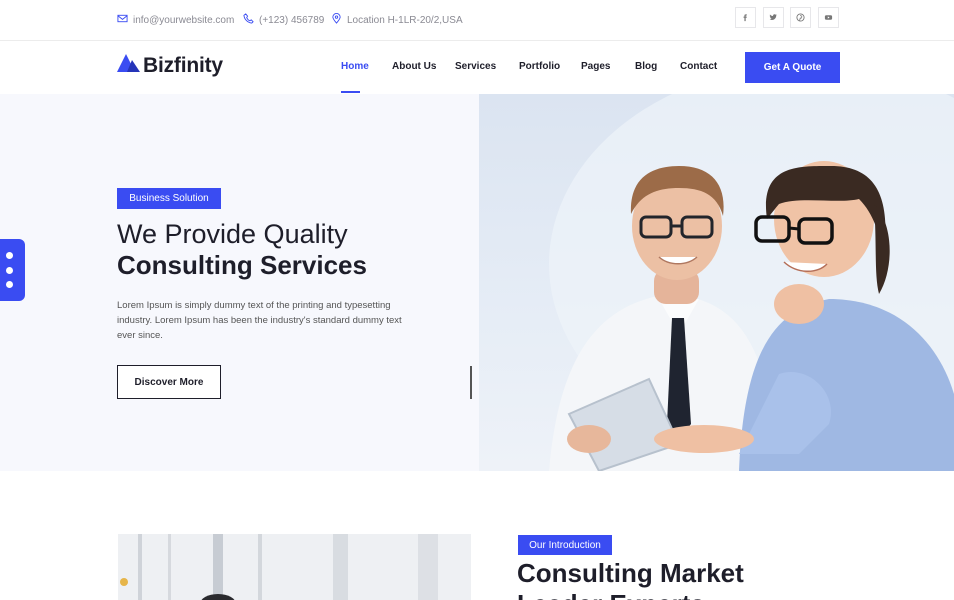 This screenshot has height=600, width=954. Describe the element at coordinates (595, 66) in the screenshot. I see `nav-pages: Pages` at that location.